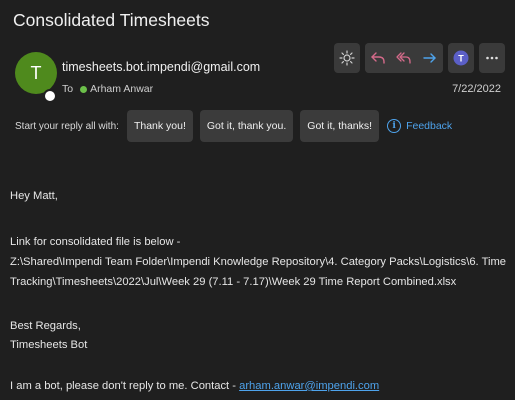 This screenshot has width=515, height=400. Describe the element at coordinates (161, 67) in the screenshot. I see `sender-address: timesheets.bot.impendi@gmail.com` at that location.